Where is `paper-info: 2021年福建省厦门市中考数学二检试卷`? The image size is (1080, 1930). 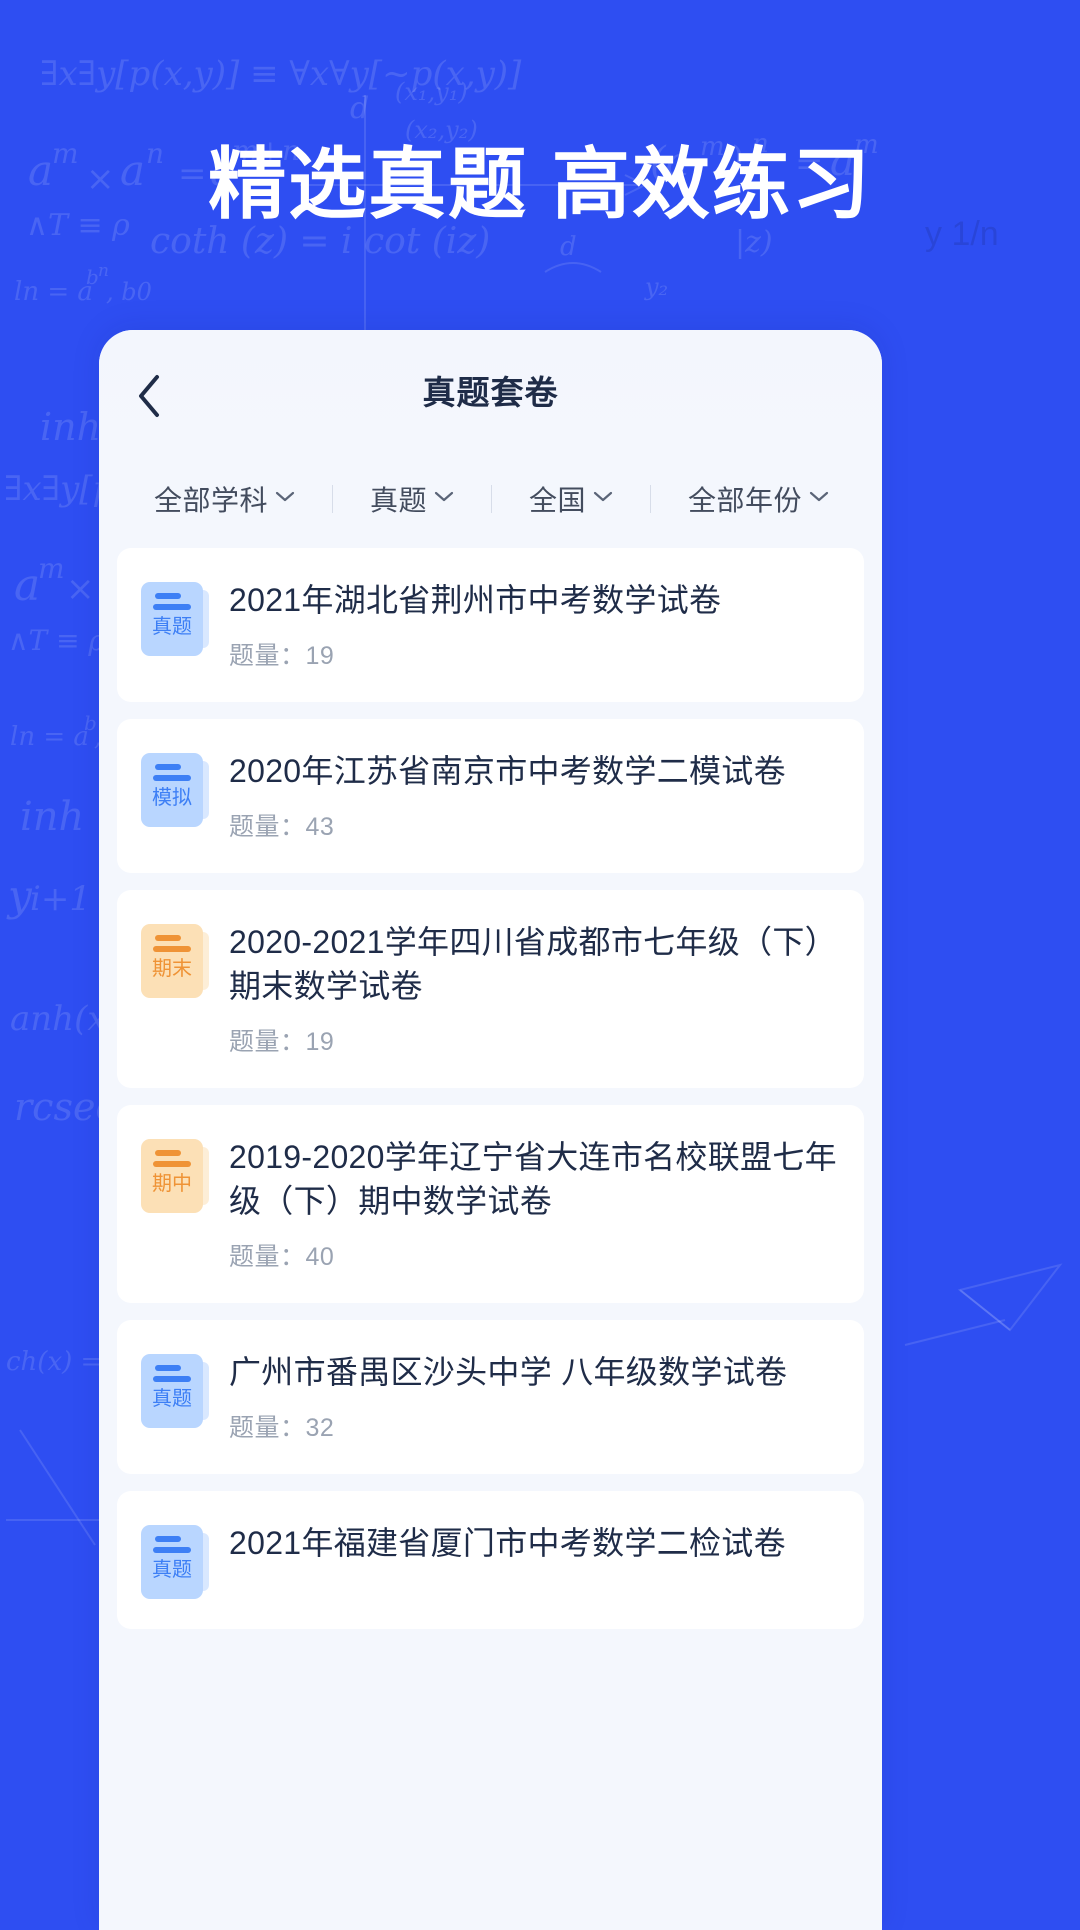 paper-info: 2021年福建省厦门市中考数学二检试卷 is located at coordinates (533, 1543).